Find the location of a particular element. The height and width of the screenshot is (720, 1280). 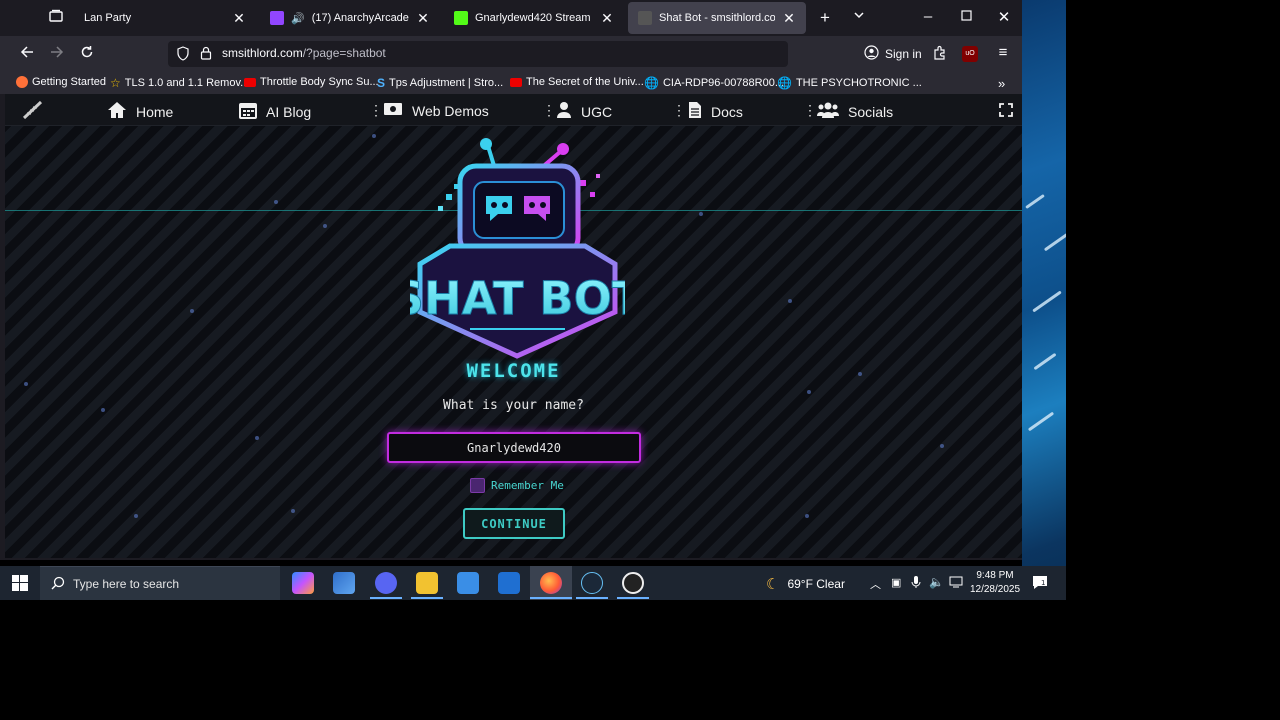

nav-socials: Socials is located at coordinates (855, 111).